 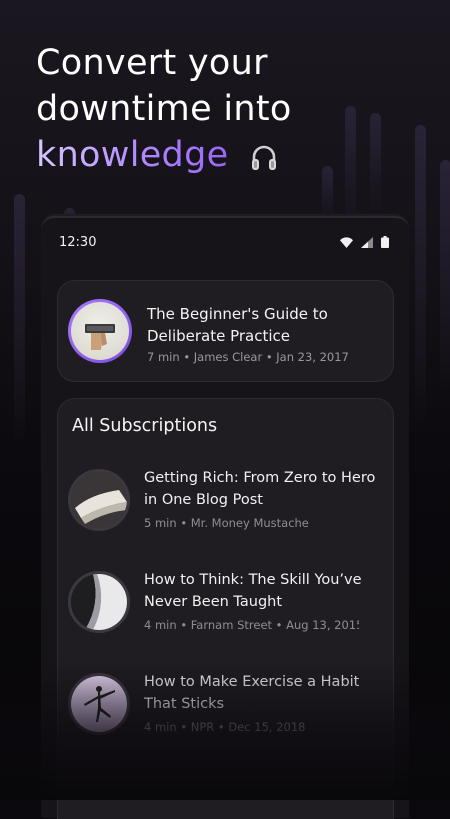 What do you see at coordinates (236, 155) in the screenshot?
I see `headline-line-3: knowledge` at bounding box center [236, 155].